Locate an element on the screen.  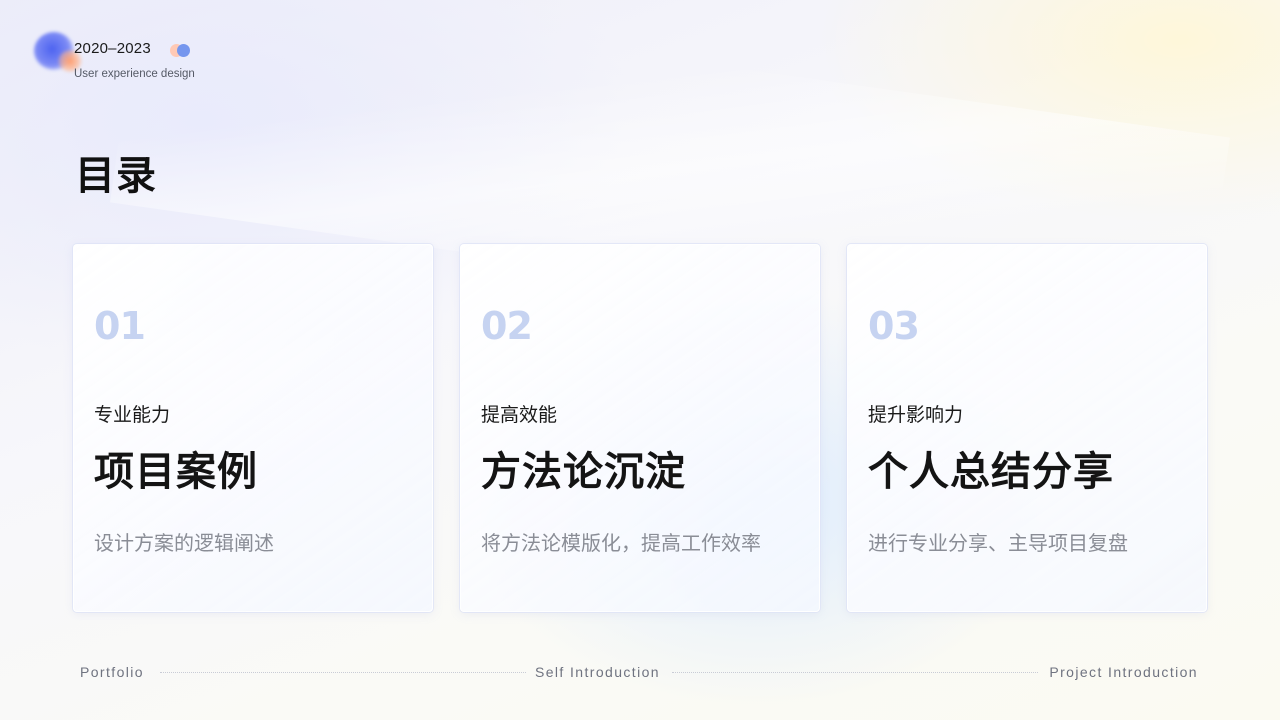
card-title: 方法论沉淀 is located at coordinates (583, 472).